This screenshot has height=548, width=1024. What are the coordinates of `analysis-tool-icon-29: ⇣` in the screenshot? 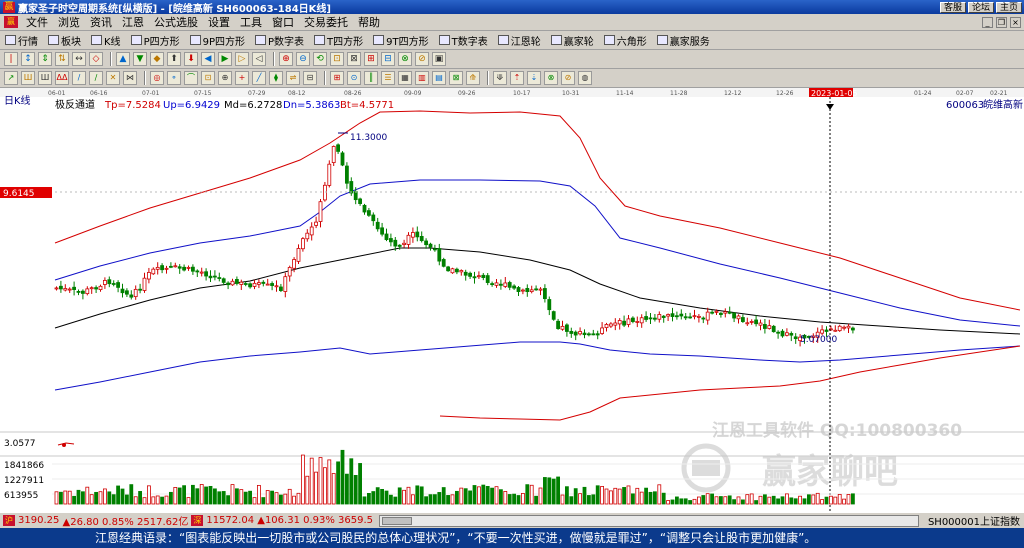 It's located at (534, 78).